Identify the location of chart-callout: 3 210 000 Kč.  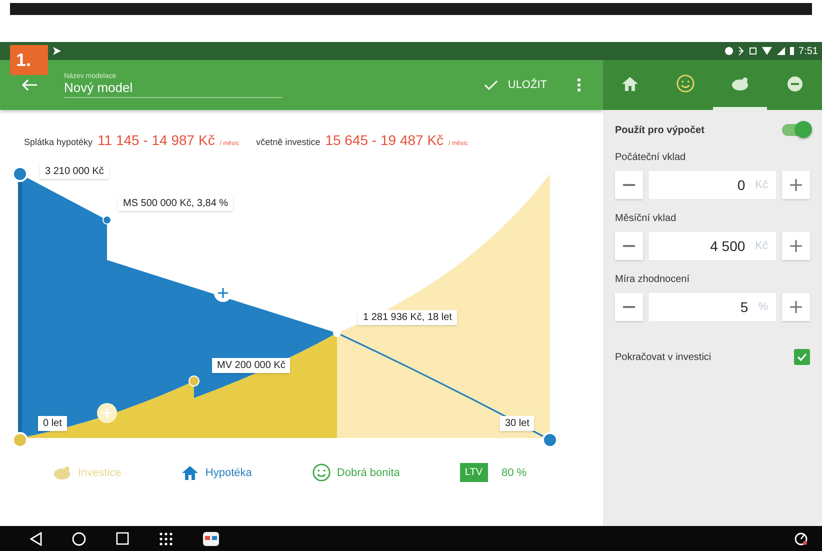
(74, 171).